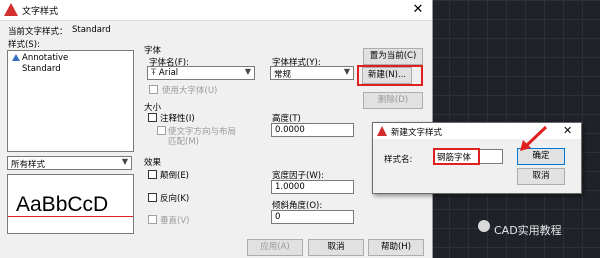 The height and width of the screenshot is (258, 600). What do you see at coordinates (190, 91) in the screenshot?
I see `big-font-label: 使用大字体(U)` at bounding box center [190, 91].